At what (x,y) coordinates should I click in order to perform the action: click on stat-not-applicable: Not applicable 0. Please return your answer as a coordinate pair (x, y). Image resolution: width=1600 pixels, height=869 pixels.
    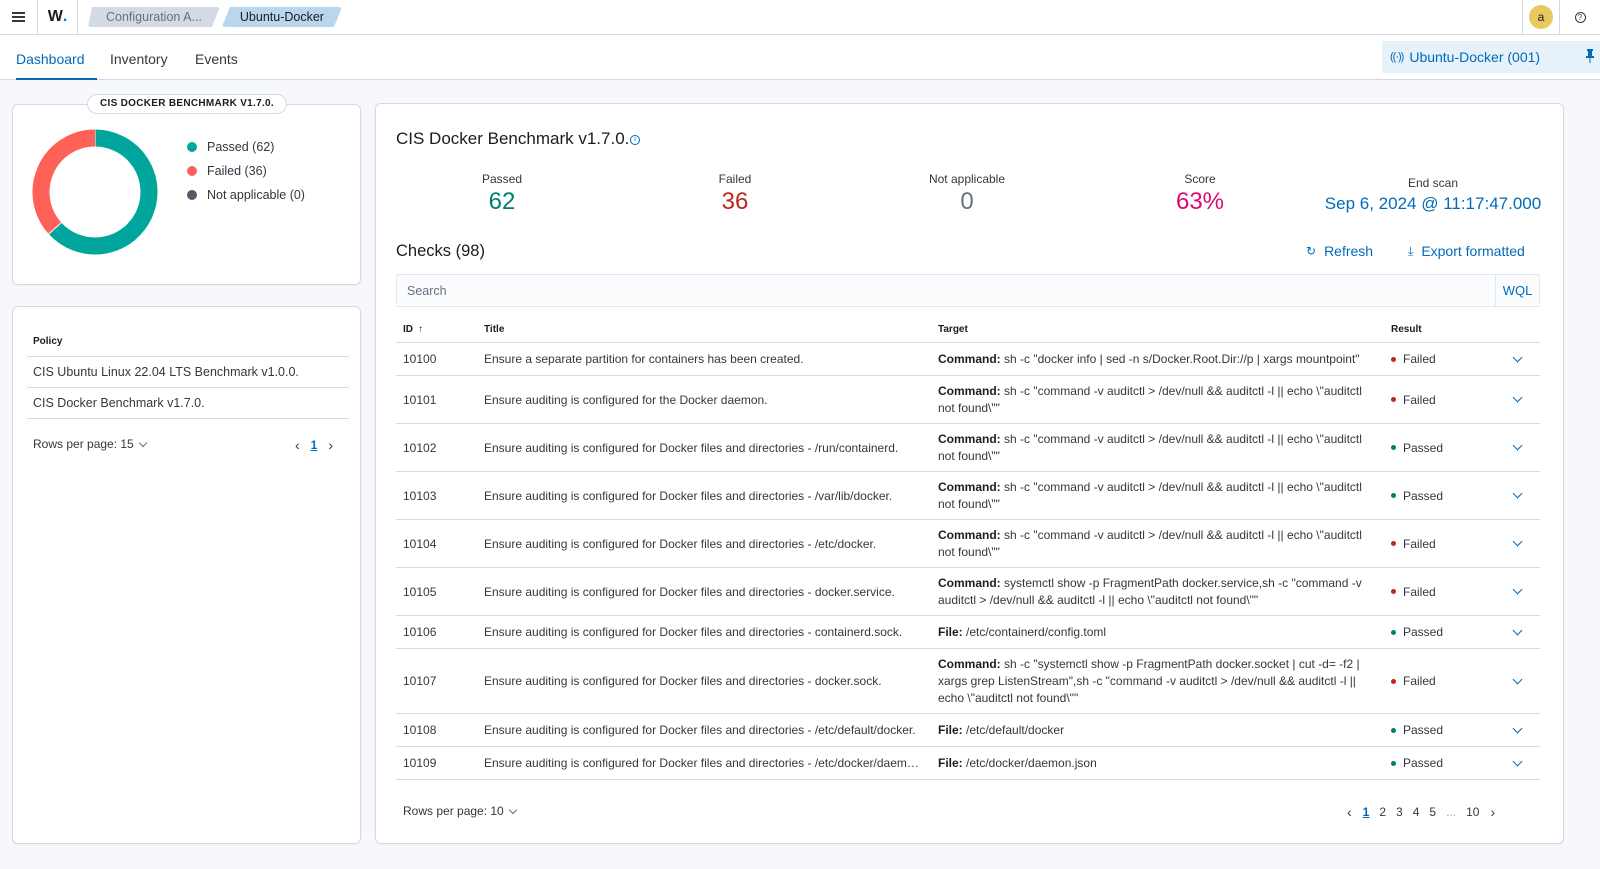
    Looking at the image, I should click on (967, 194).